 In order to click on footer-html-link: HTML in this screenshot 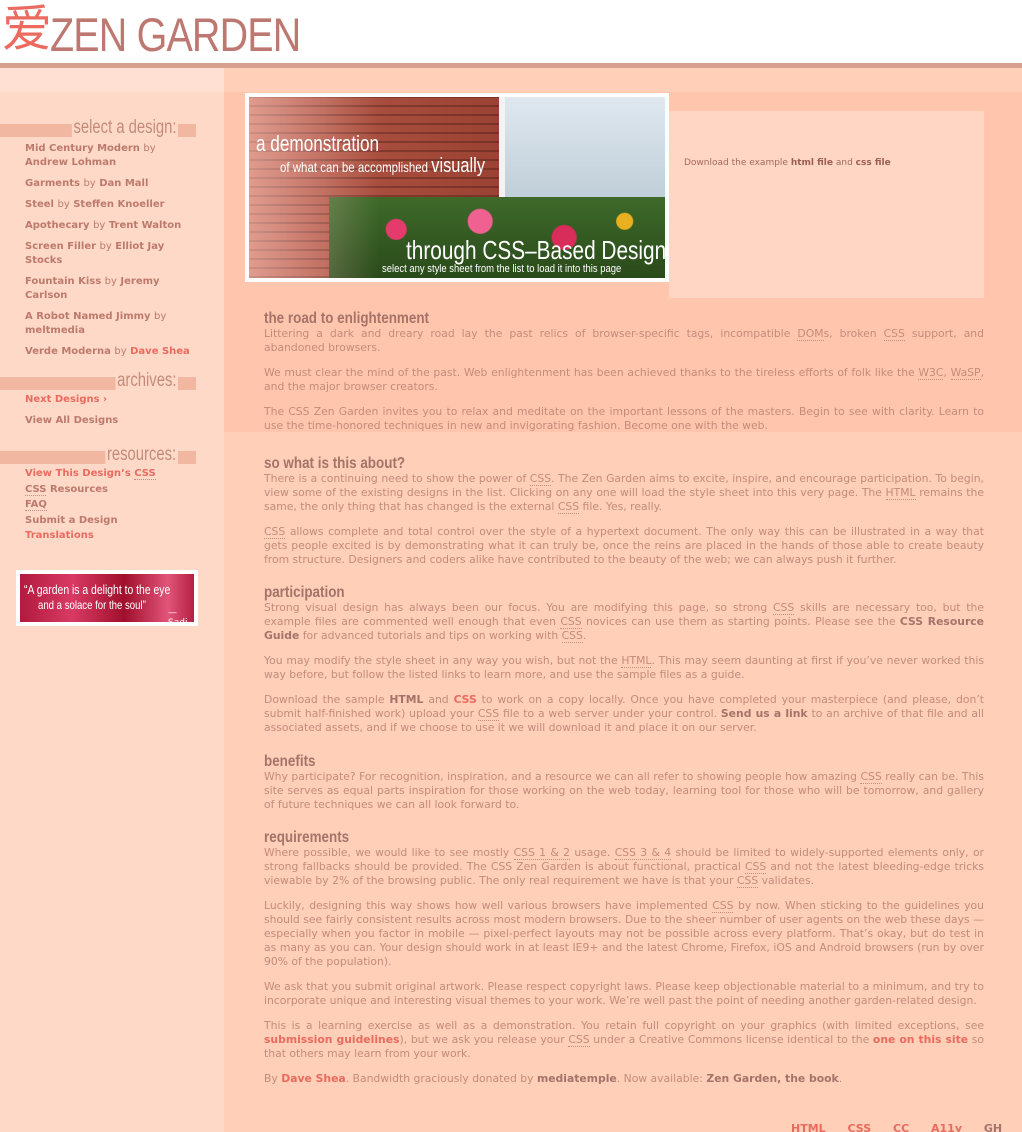, I will do `click(808, 1127)`.